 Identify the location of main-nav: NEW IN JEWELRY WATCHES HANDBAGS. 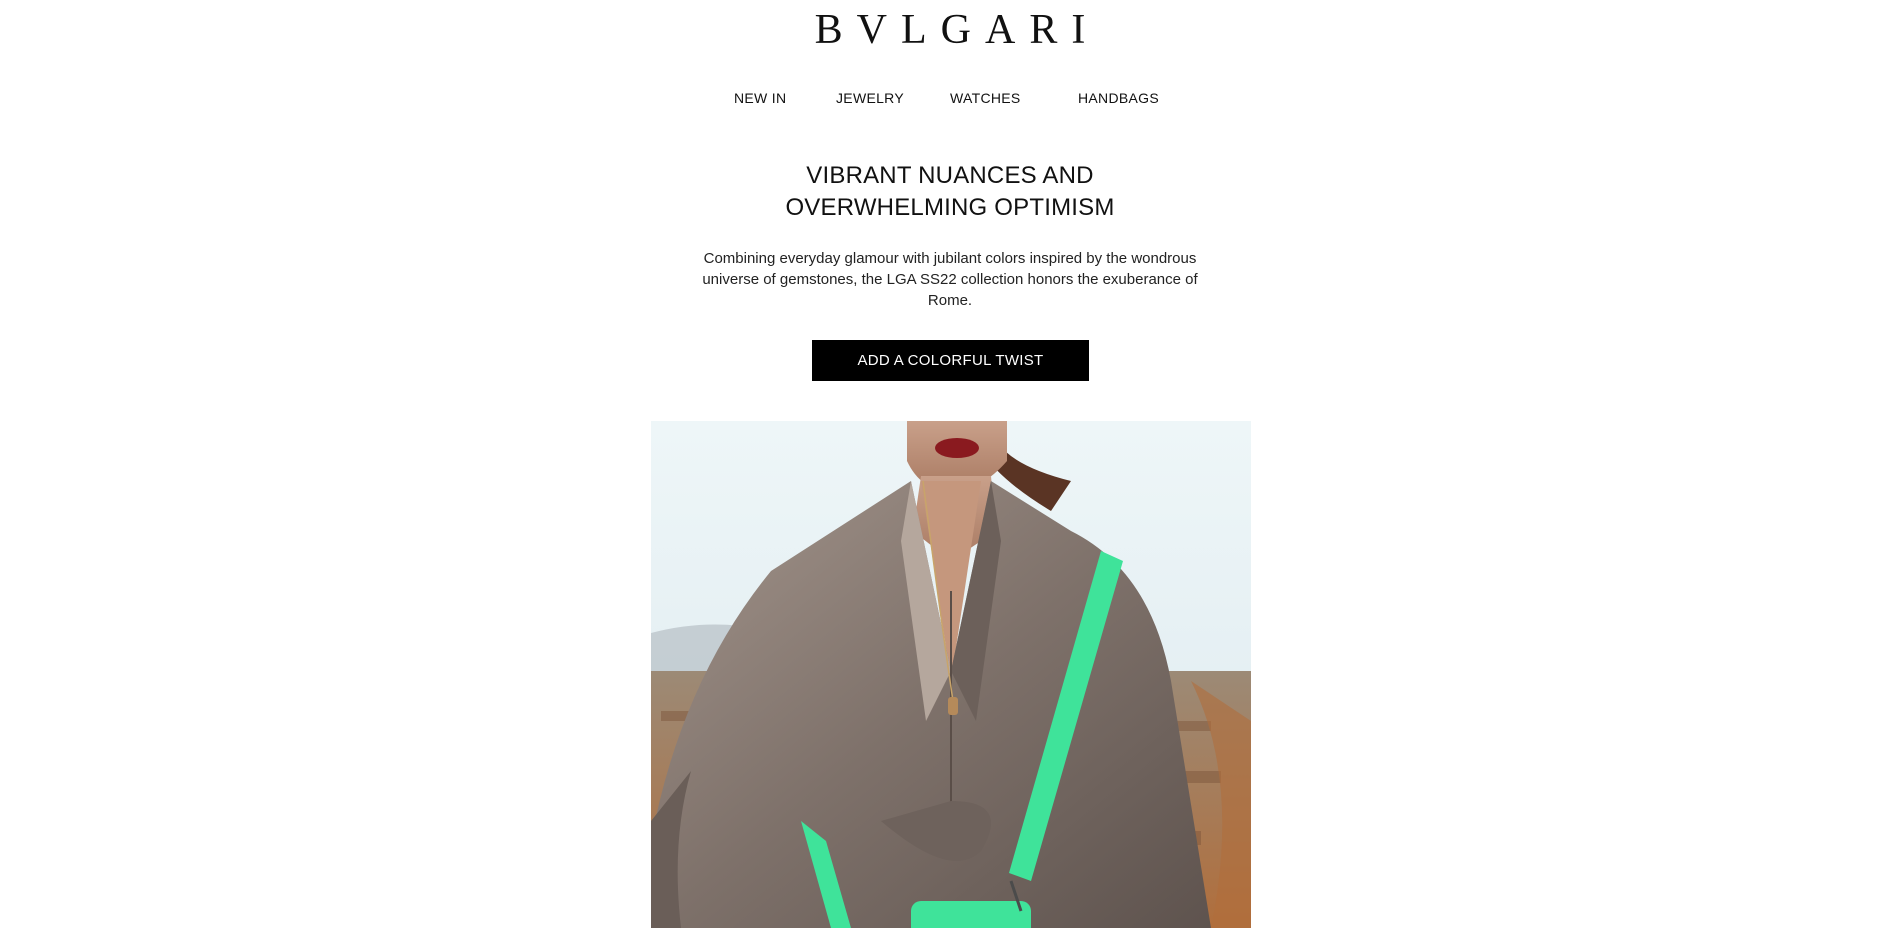
(950, 100).